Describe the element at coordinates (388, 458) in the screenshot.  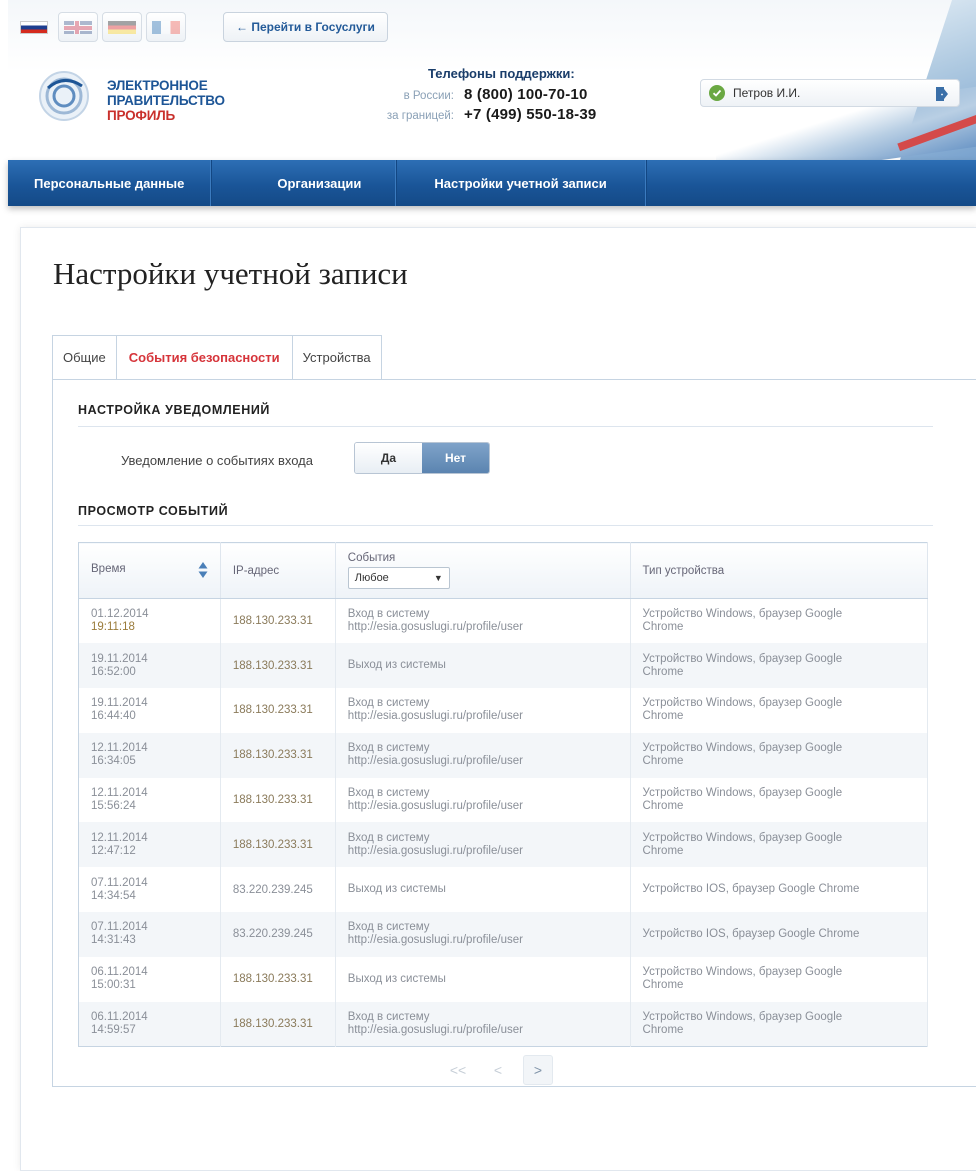
I see `toggle-yes-button: Да` at that location.